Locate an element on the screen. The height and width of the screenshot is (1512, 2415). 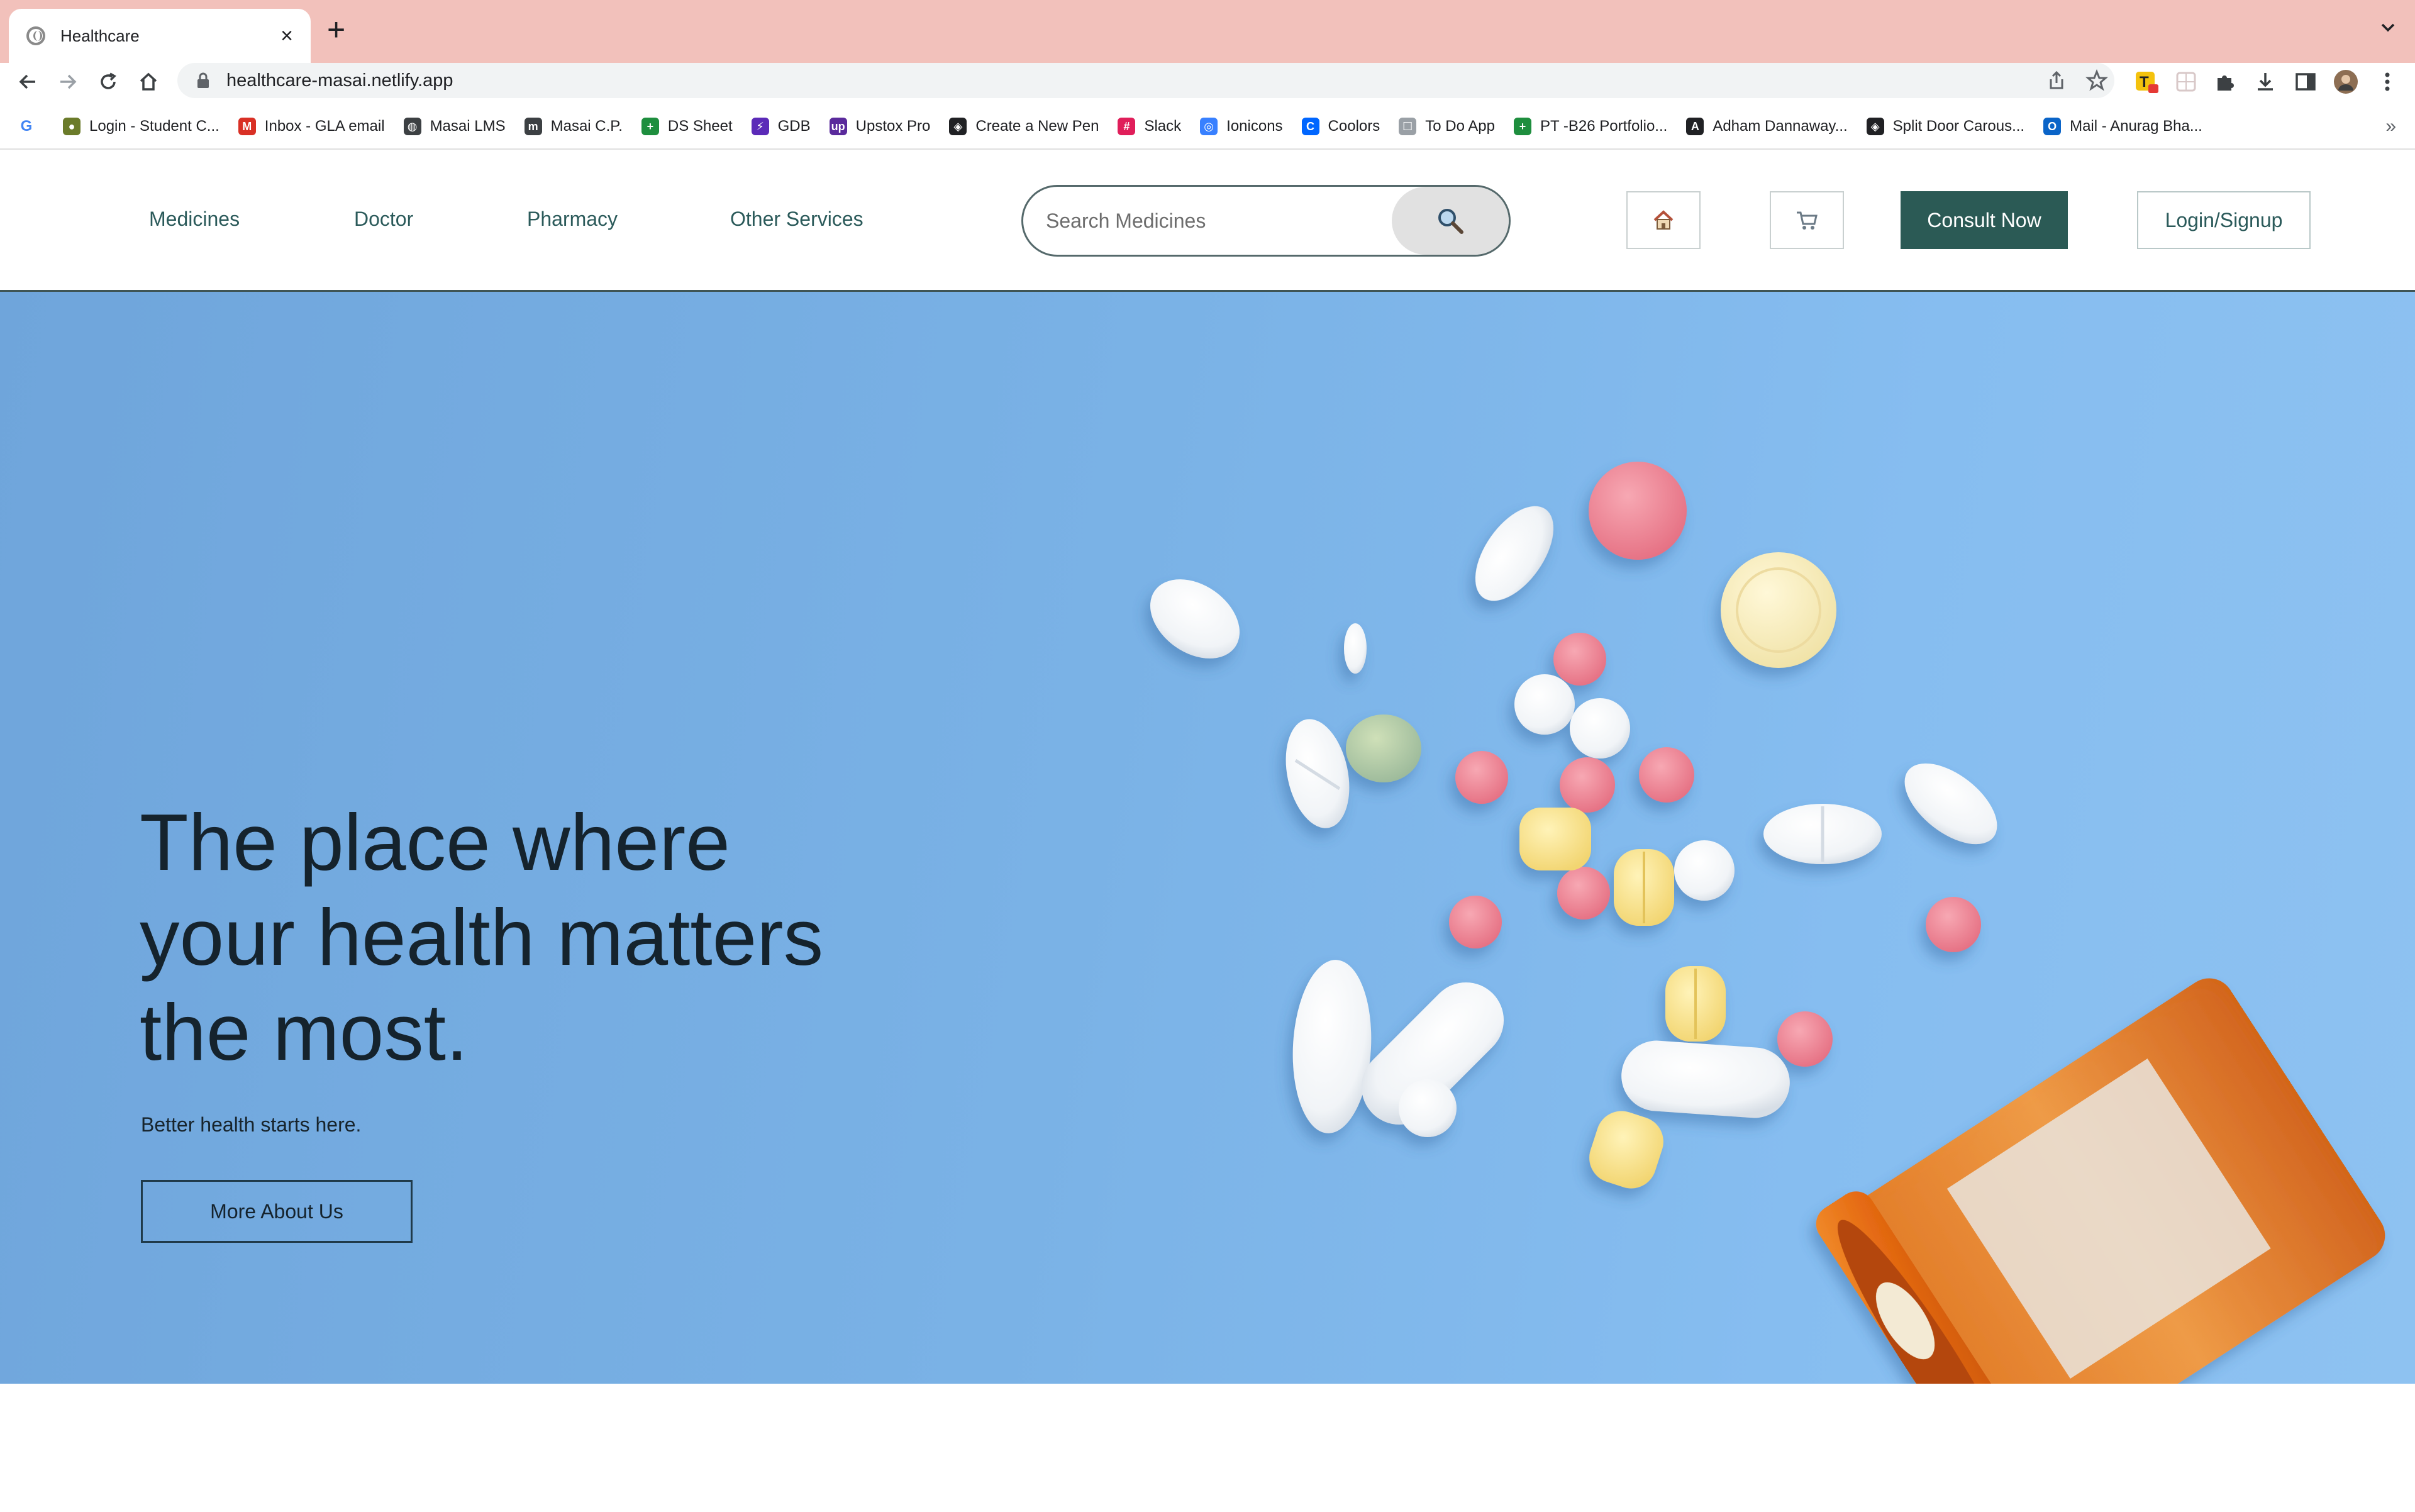
upstox-icon: up is located at coordinates (838, 126).